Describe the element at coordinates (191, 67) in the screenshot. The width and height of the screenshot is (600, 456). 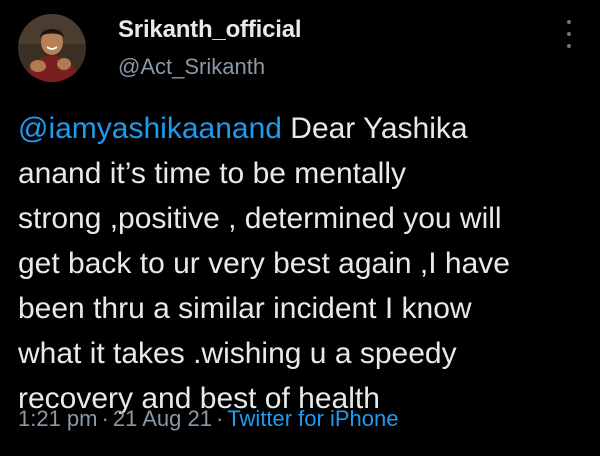
I see `author-handle: @Act_Srikanth` at that location.